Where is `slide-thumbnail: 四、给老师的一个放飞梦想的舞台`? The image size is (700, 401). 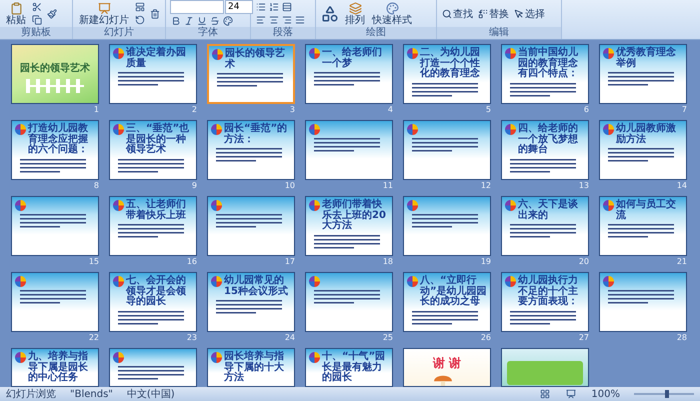
slide-thumbnail: 四、给老师的一个放飞梦想的舞台 is located at coordinates (545, 150).